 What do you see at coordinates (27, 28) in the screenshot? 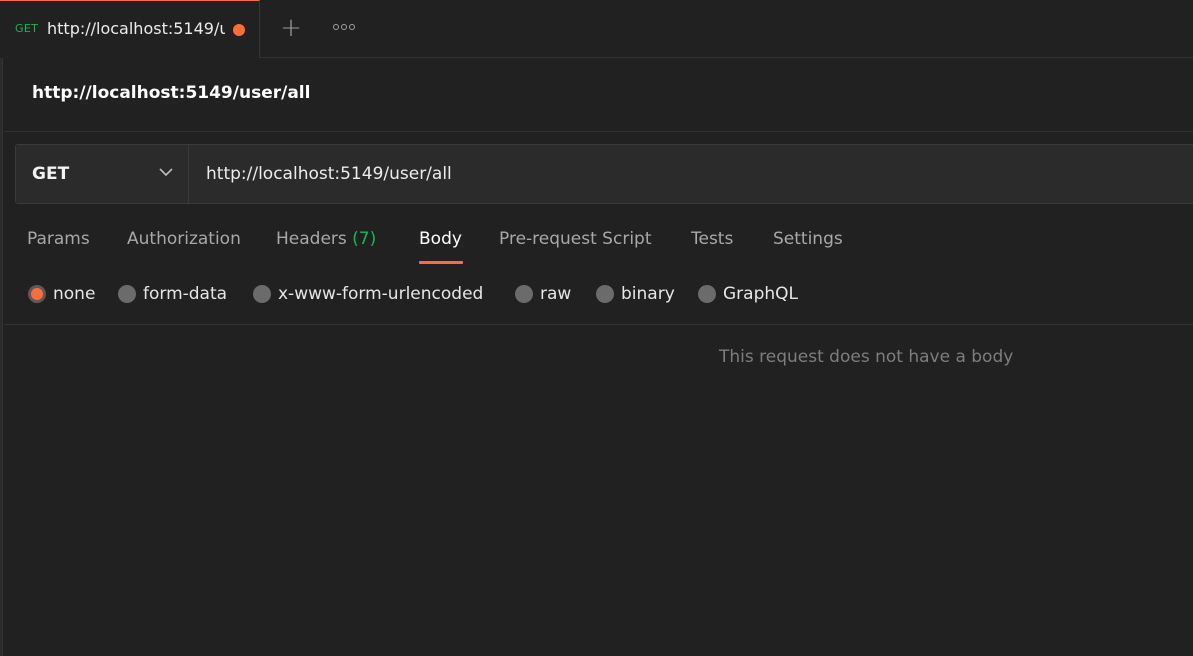
I see `tab-method-badge: GET` at bounding box center [27, 28].